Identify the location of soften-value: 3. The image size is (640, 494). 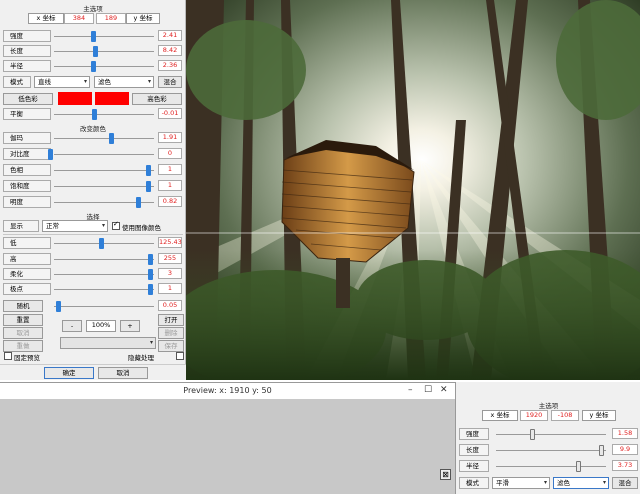
(170, 273).